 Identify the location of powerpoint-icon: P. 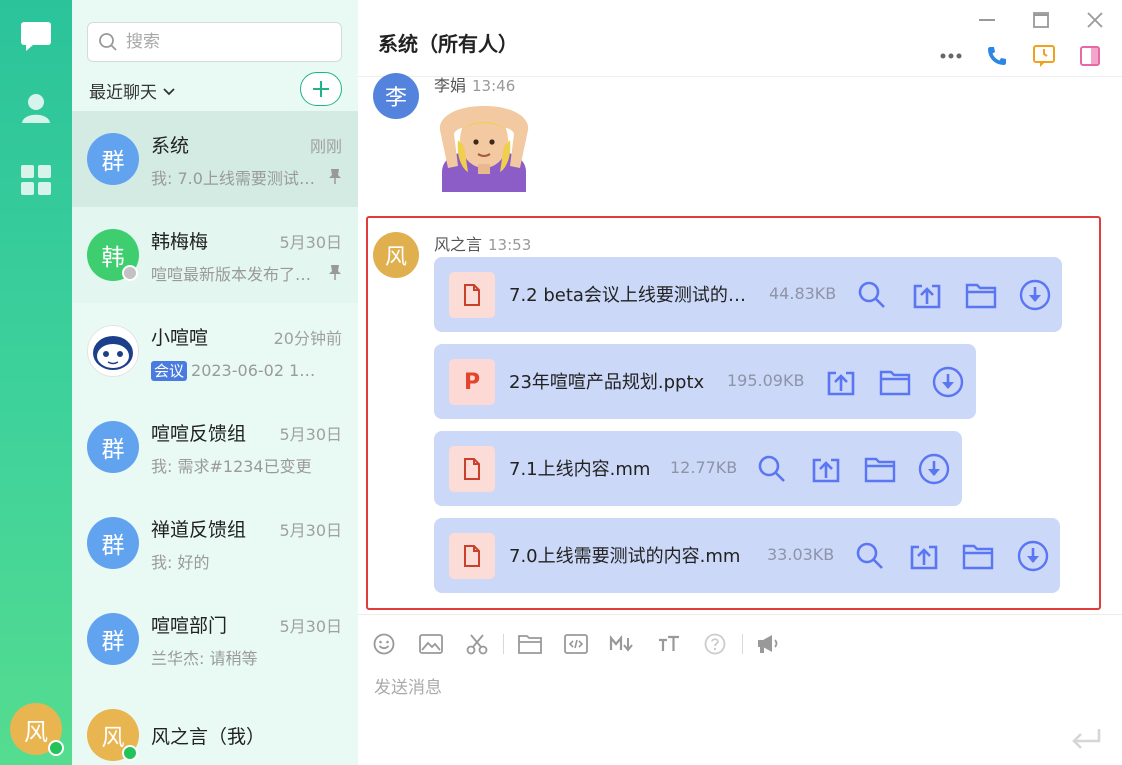
(472, 382).